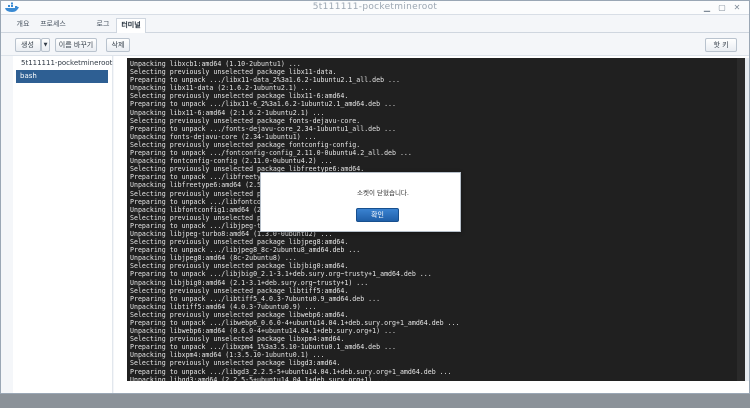 The image size is (750, 408). I want to click on tab-terminal: 터미널, so click(131, 25).